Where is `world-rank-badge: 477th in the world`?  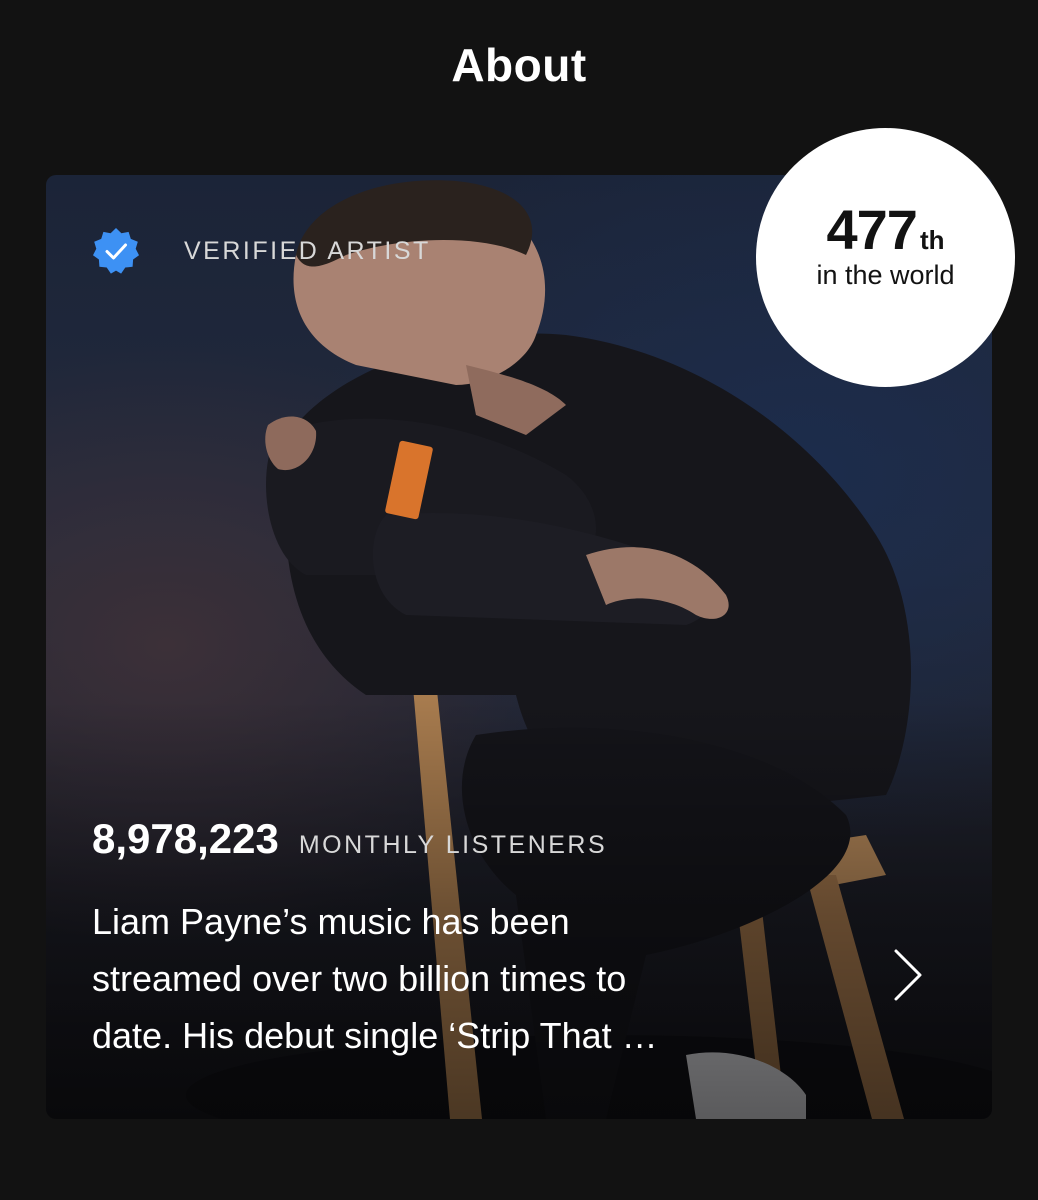 world-rank-badge: 477th in the world is located at coordinates (885, 257).